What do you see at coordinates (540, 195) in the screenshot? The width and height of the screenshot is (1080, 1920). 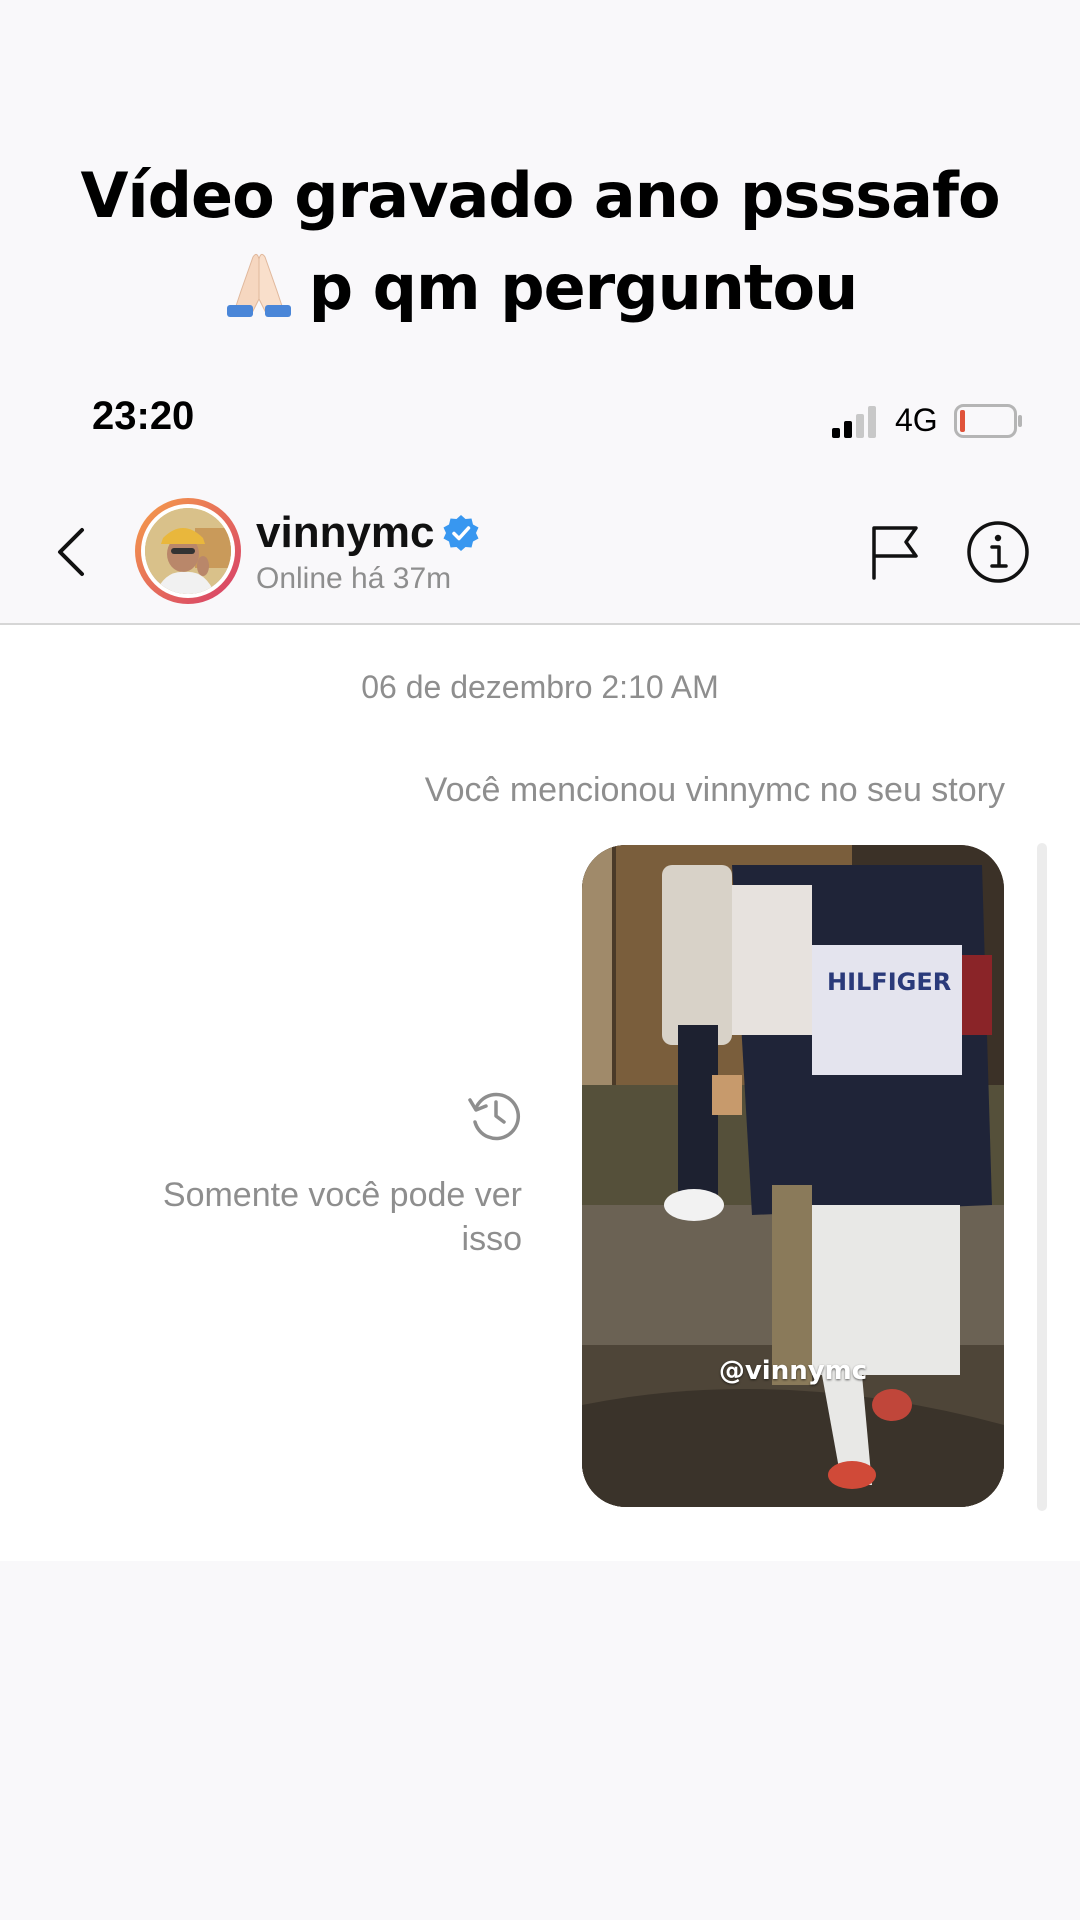 I see `caption-line-1: Vídeo gravado ano psssafo` at bounding box center [540, 195].